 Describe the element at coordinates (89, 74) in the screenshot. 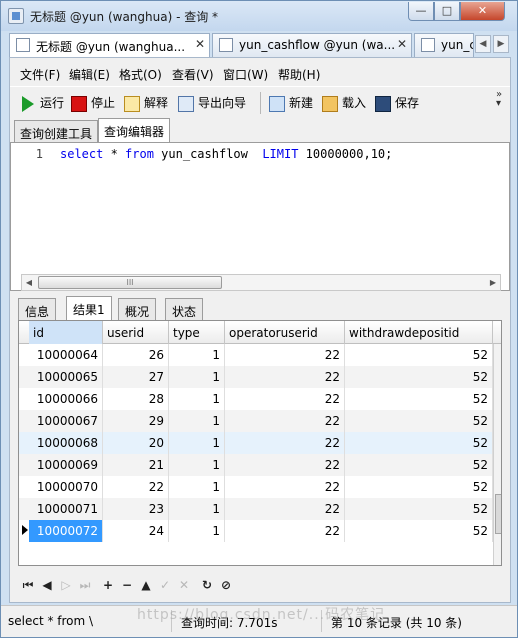

I see `menu-edit: 编辑(E)` at that location.